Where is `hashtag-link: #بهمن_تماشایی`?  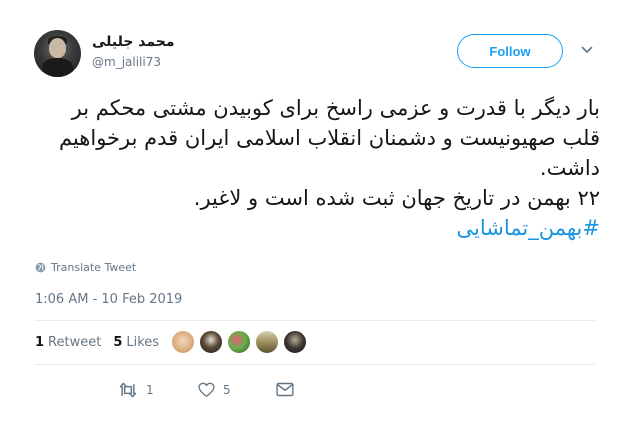
hashtag-link: #بهمن_تماشایی is located at coordinates (369, 228).